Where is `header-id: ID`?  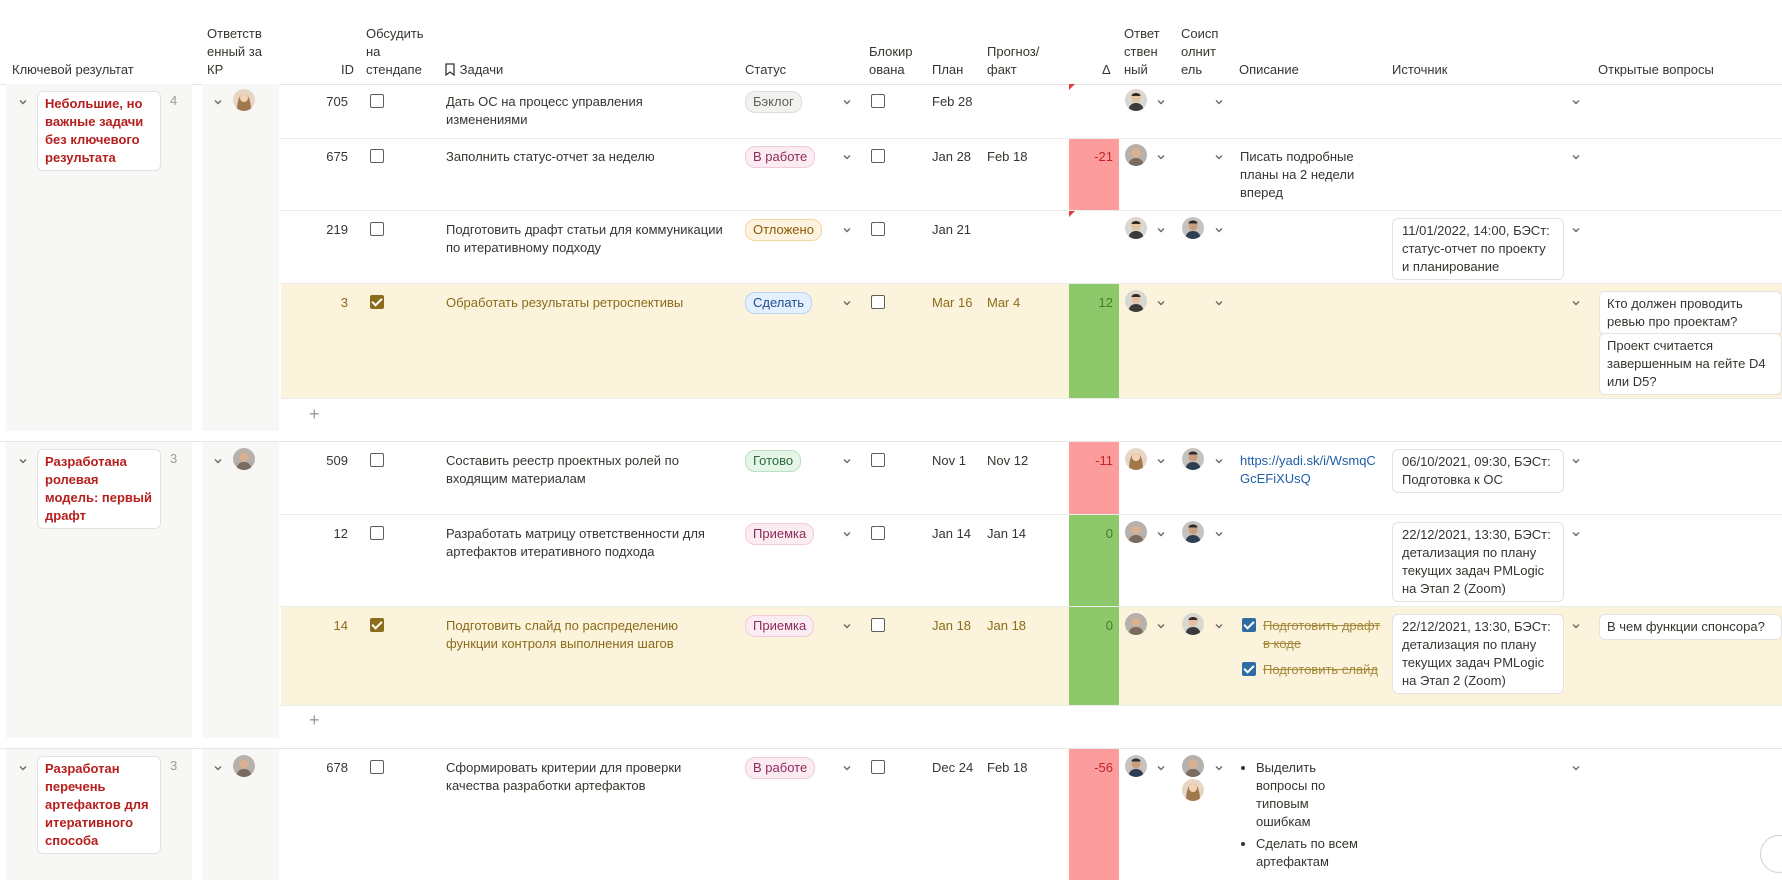 header-id: ID is located at coordinates (342, 70).